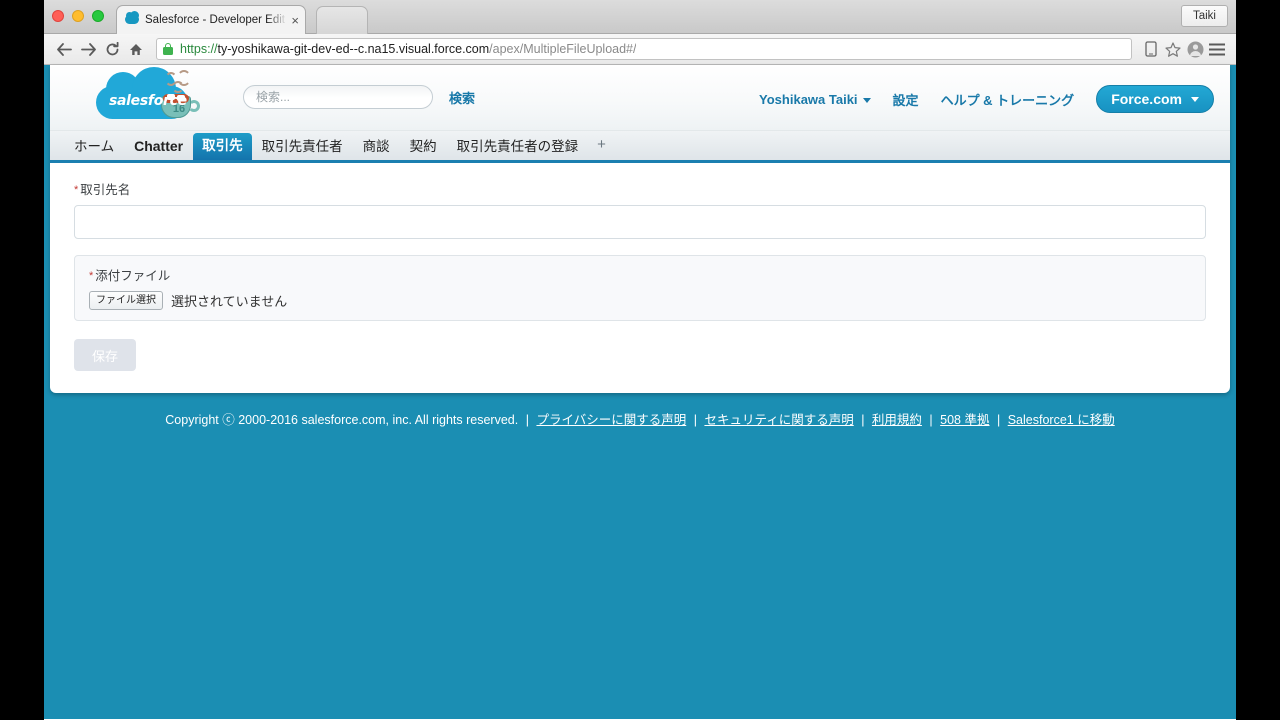 This screenshot has width=1280, height=720. What do you see at coordinates (94, 147) in the screenshot?
I see `tab-home: ホーム` at bounding box center [94, 147].